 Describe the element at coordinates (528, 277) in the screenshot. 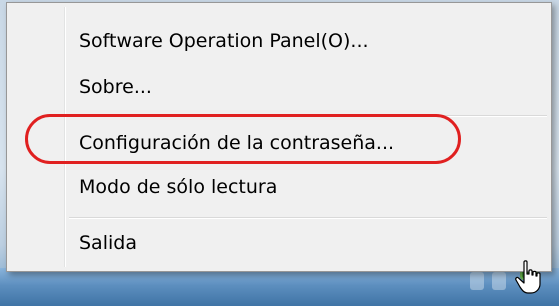

I see `hand-pointer-icon` at that location.